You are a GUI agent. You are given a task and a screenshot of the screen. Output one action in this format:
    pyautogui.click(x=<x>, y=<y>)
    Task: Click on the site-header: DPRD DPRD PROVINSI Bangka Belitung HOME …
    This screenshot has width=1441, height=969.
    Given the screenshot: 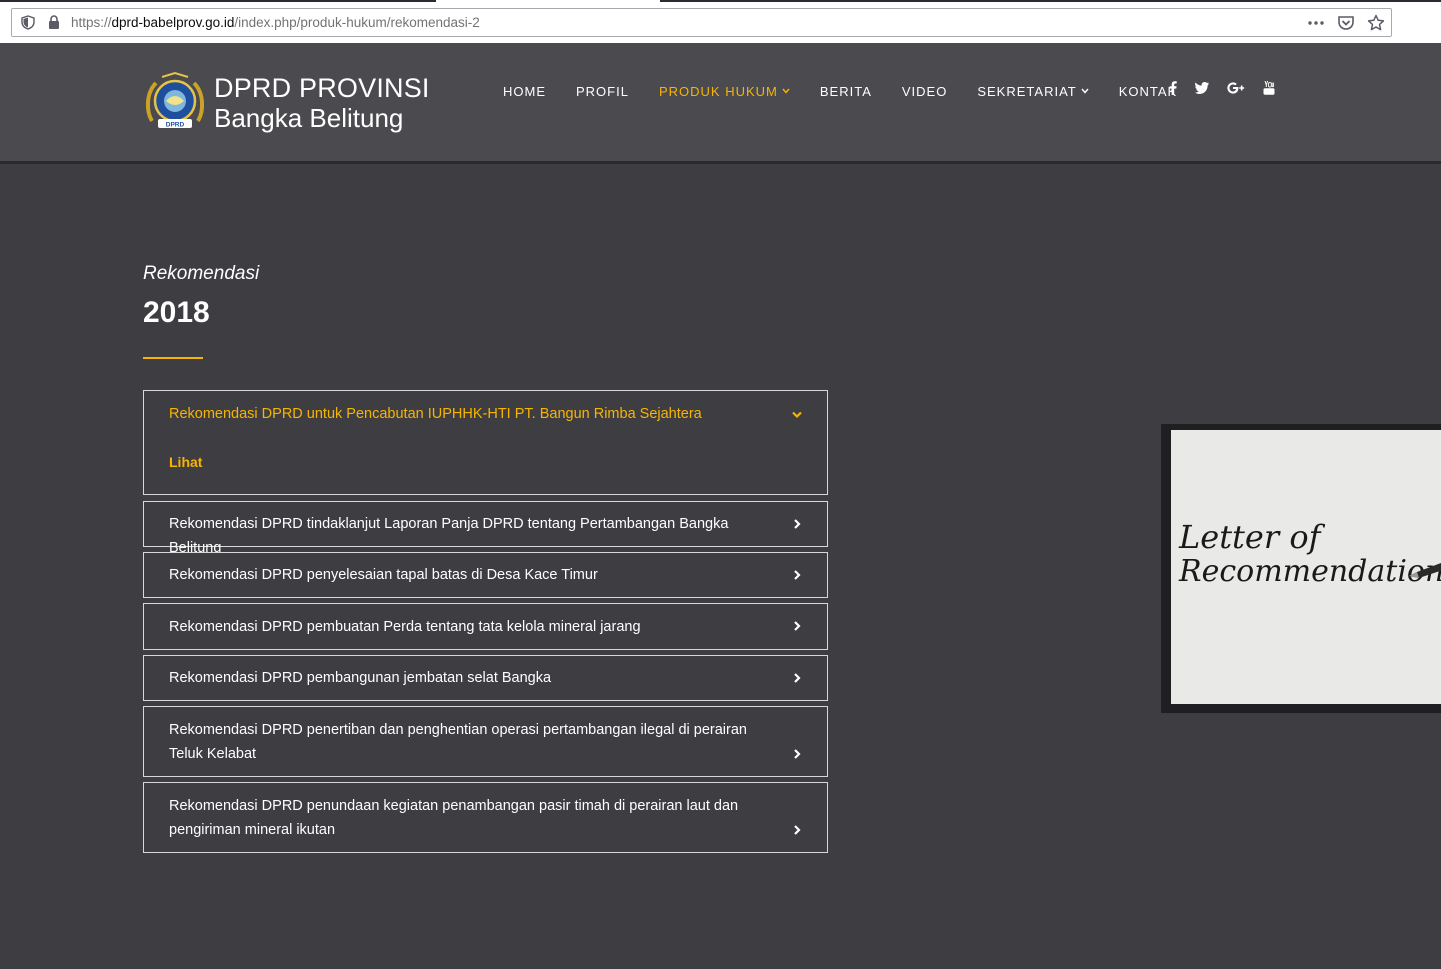 What is the action you would take?
    pyautogui.click(x=720, y=103)
    